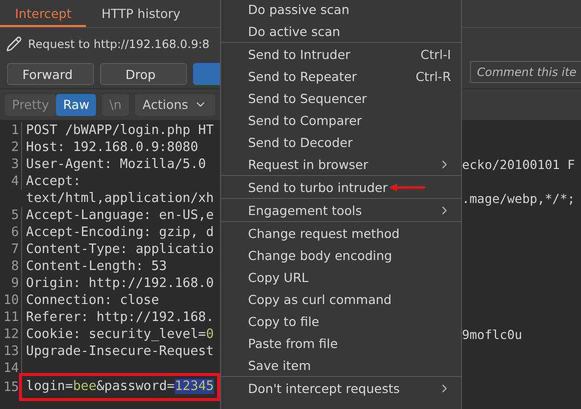 The width and height of the screenshot is (581, 409). What do you see at coordinates (141, 13) in the screenshot?
I see `tab: HTTP history` at bounding box center [141, 13].